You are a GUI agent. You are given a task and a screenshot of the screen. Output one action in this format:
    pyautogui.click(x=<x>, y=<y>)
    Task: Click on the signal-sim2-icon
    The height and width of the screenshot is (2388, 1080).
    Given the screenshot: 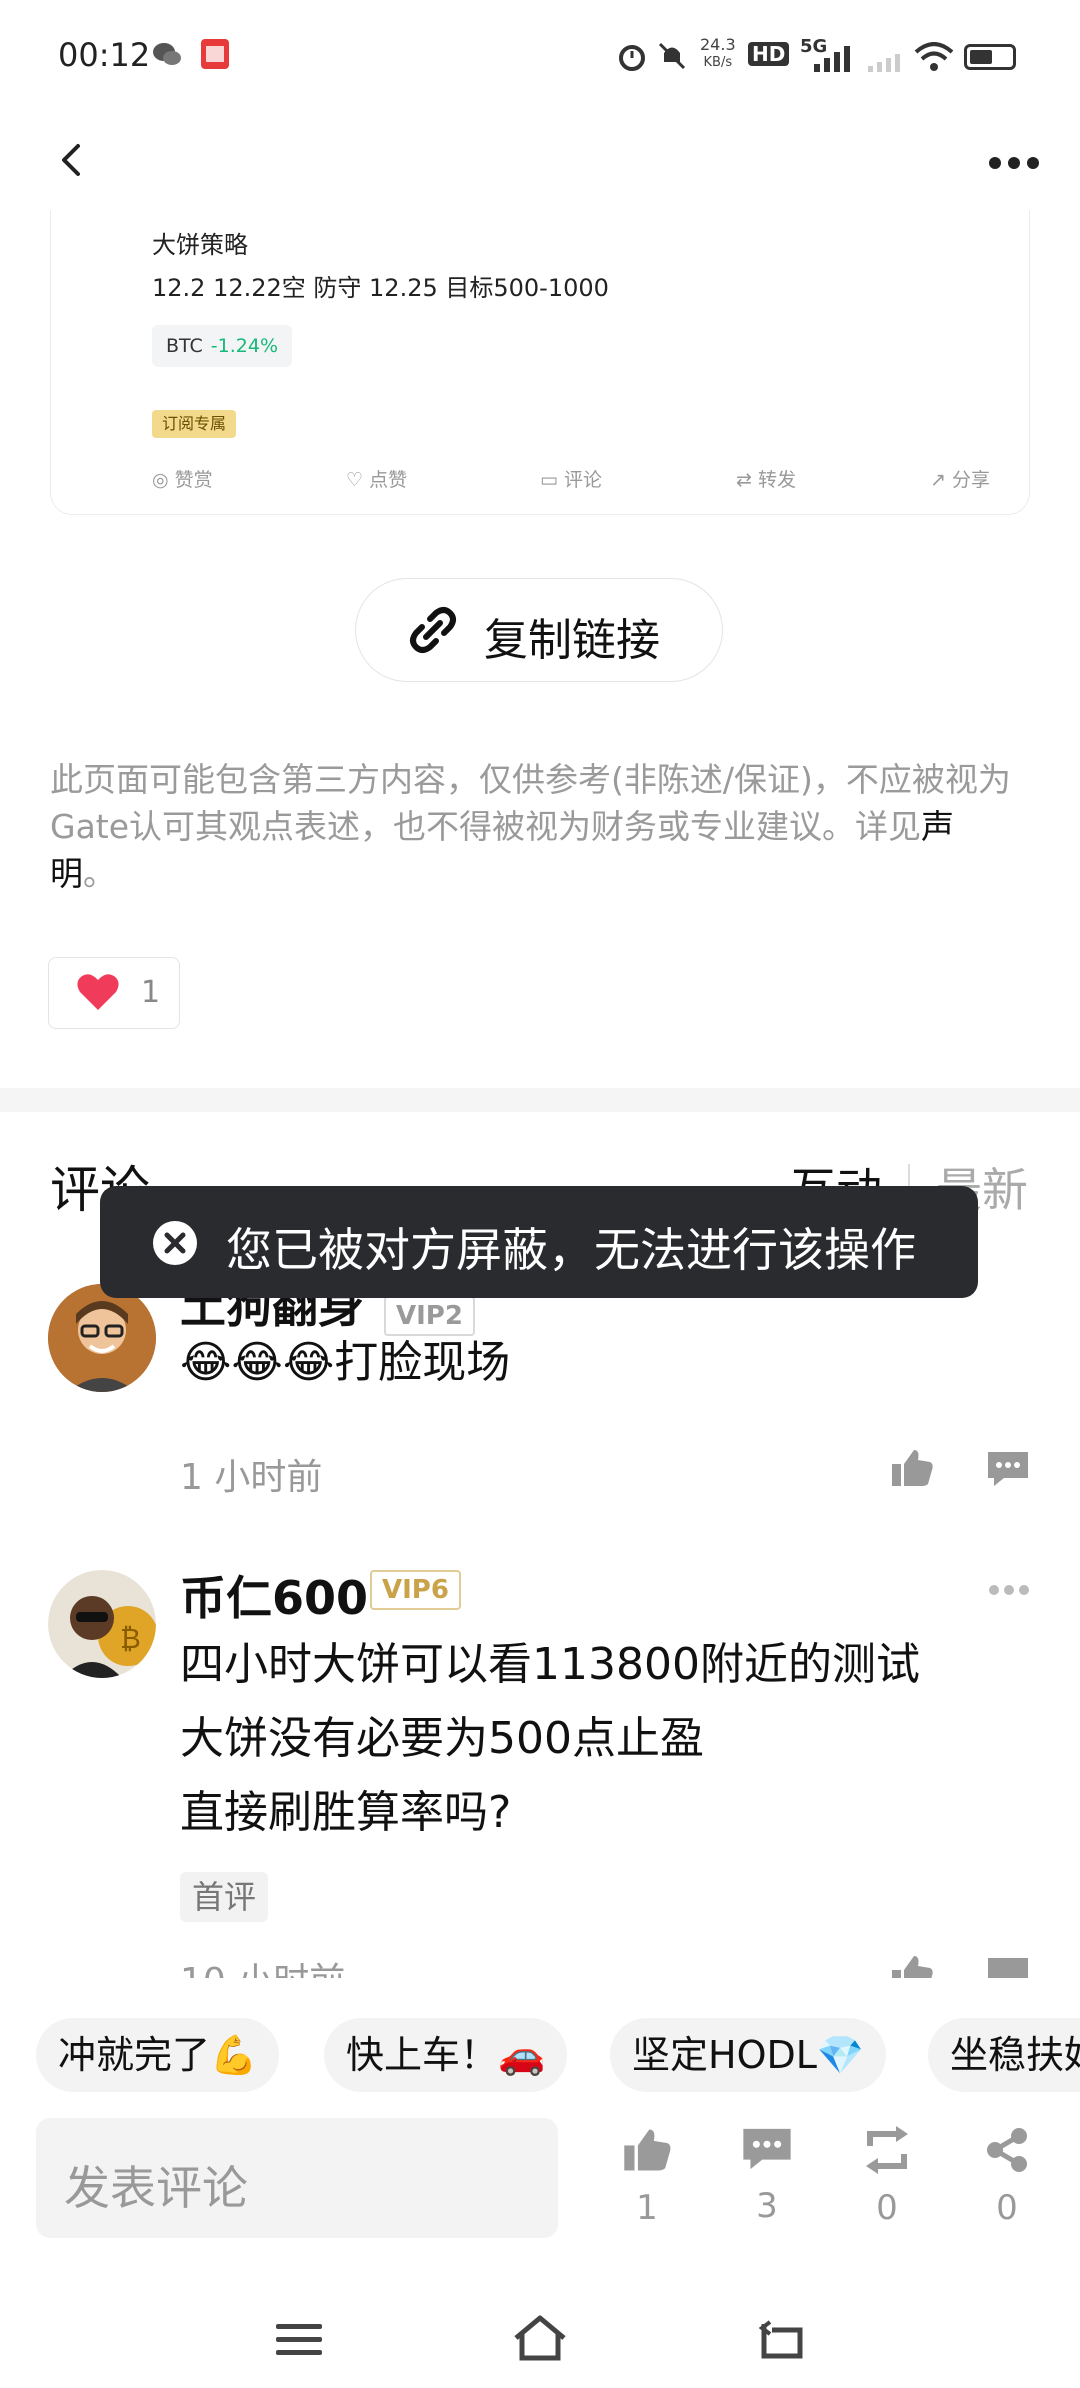 What is the action you would take?
    pyautogui.click(x=884, y=63)
    